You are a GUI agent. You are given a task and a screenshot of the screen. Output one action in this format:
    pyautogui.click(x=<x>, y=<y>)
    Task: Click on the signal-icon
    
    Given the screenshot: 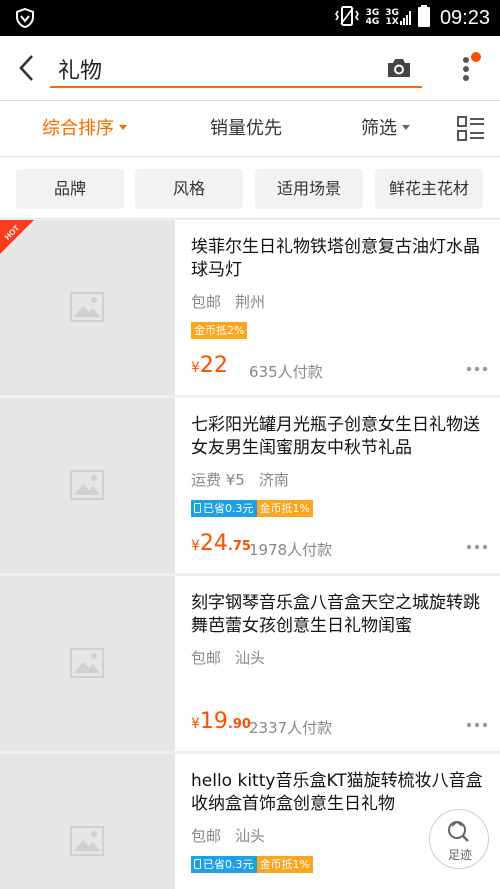 What is the action you would take?
    pyautogui.click(x=405, y=18)
    